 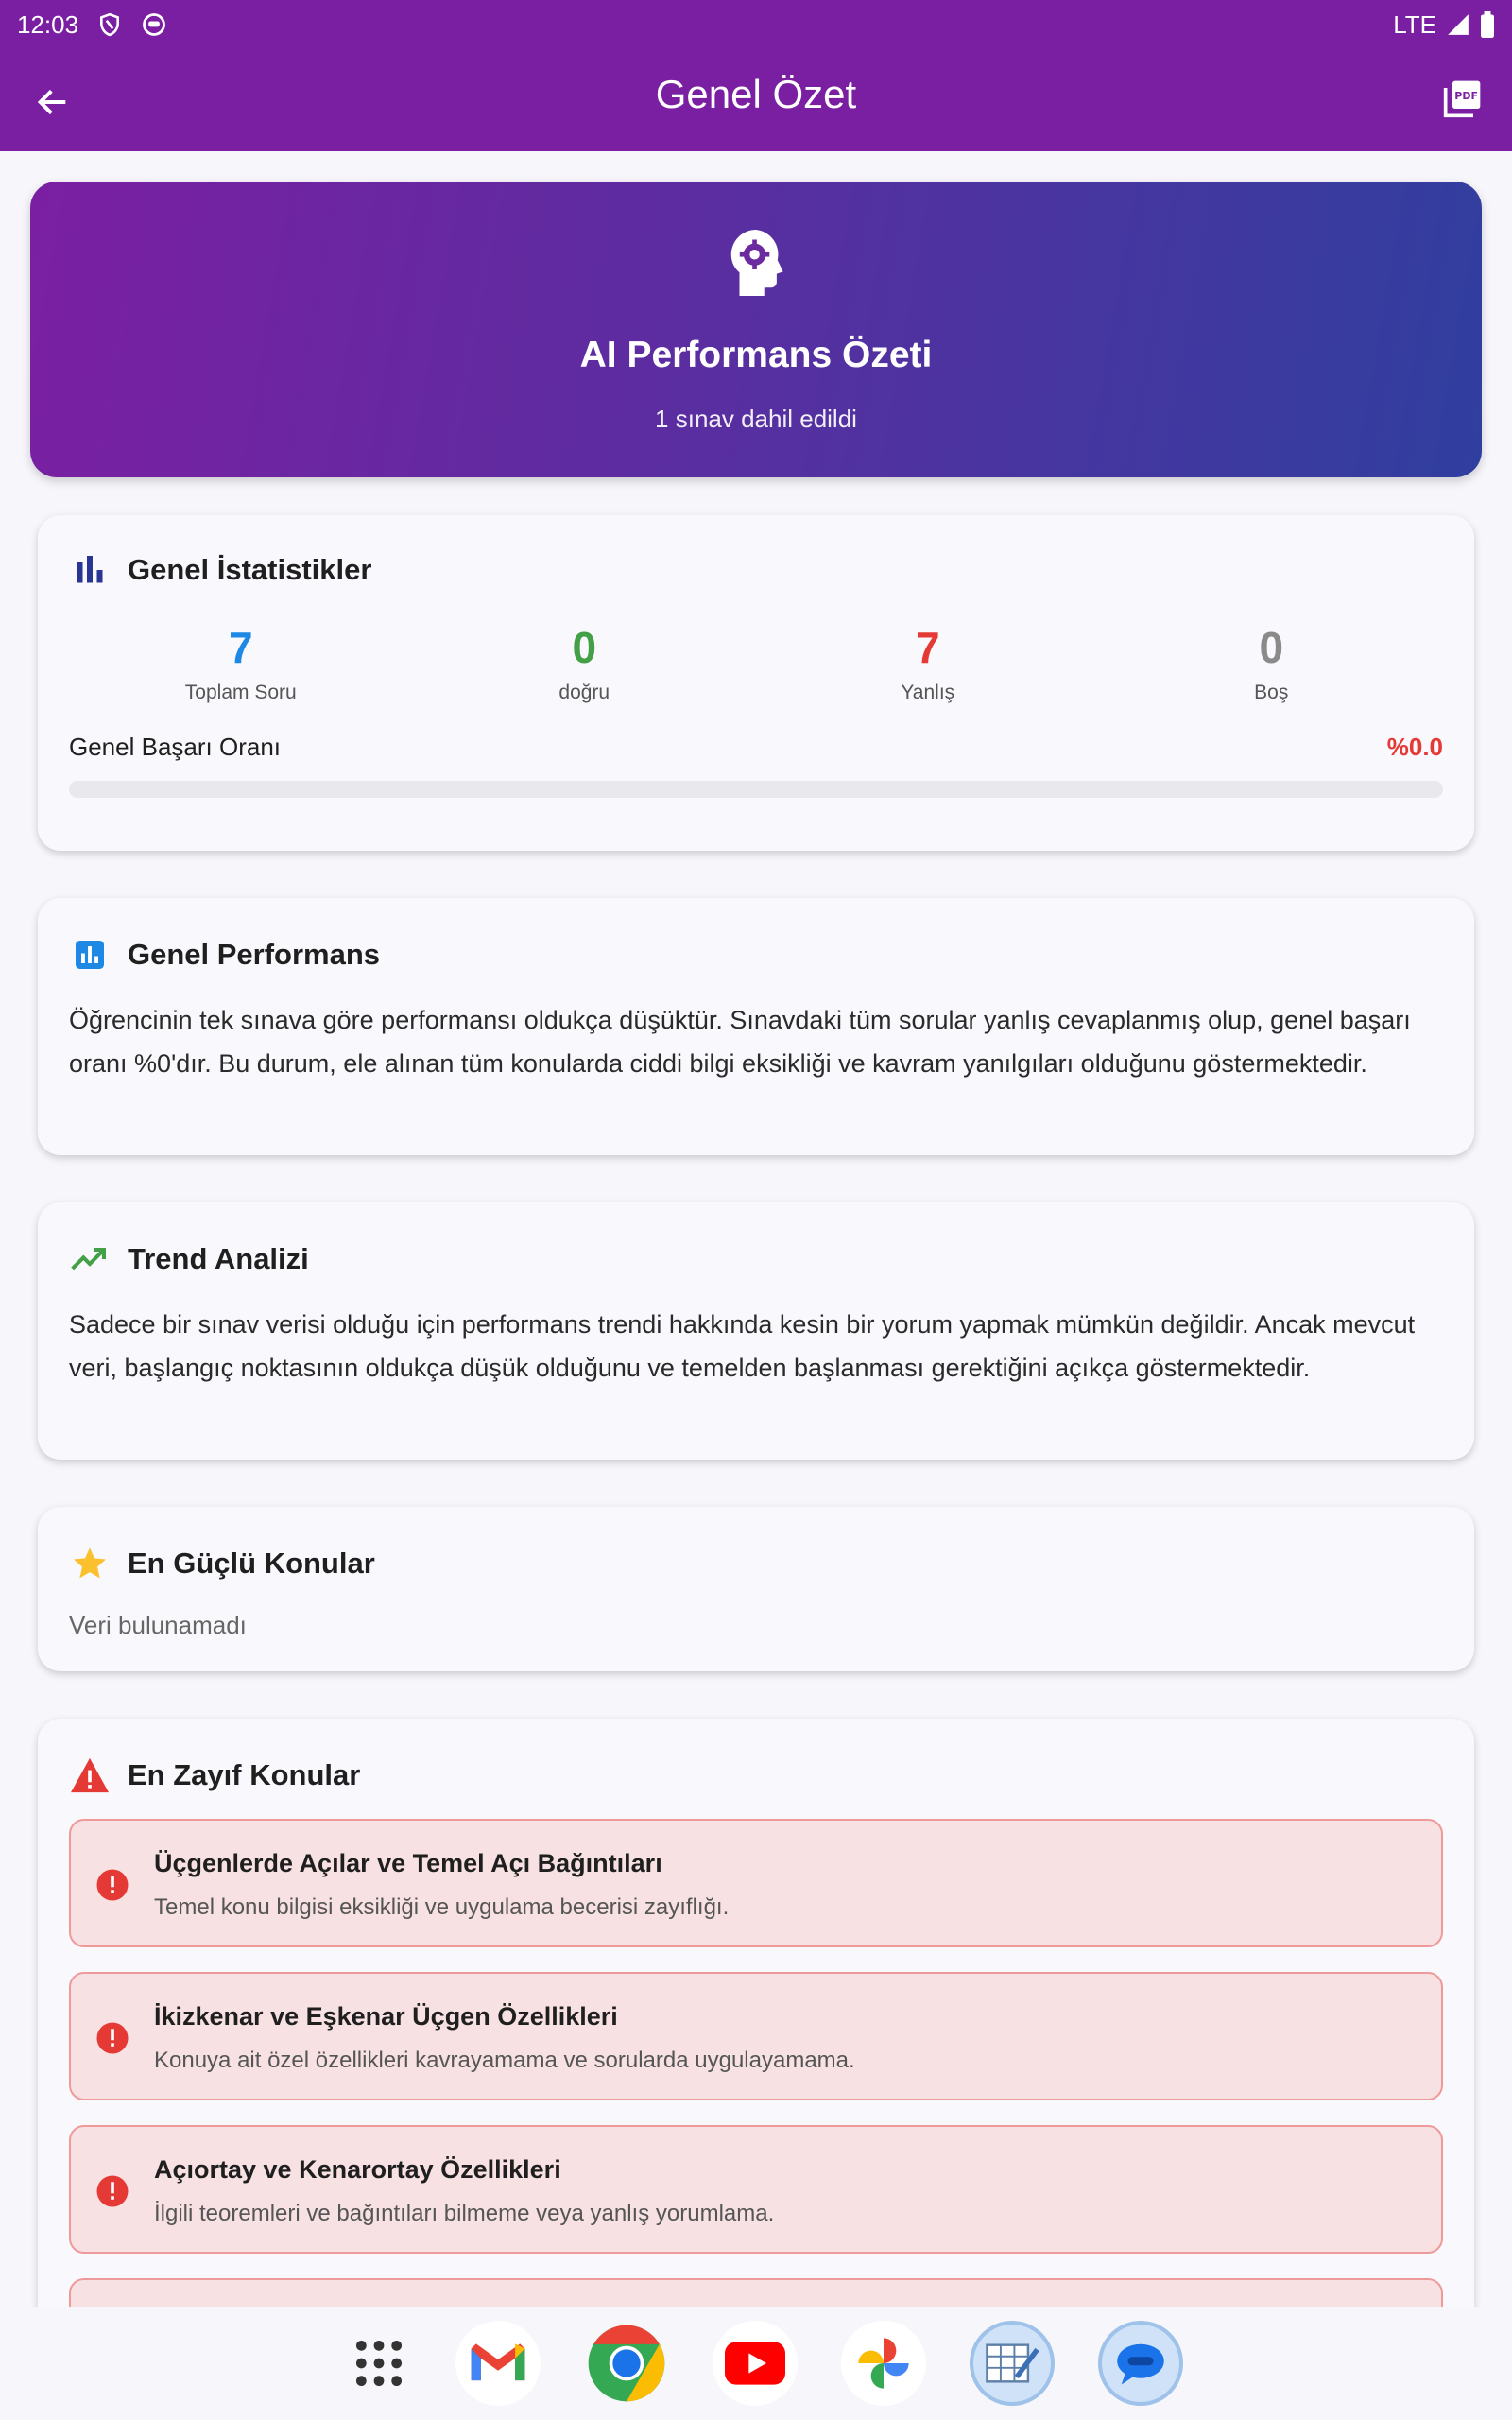 I want to click on chrome-app, so click(x=626, y=2363).